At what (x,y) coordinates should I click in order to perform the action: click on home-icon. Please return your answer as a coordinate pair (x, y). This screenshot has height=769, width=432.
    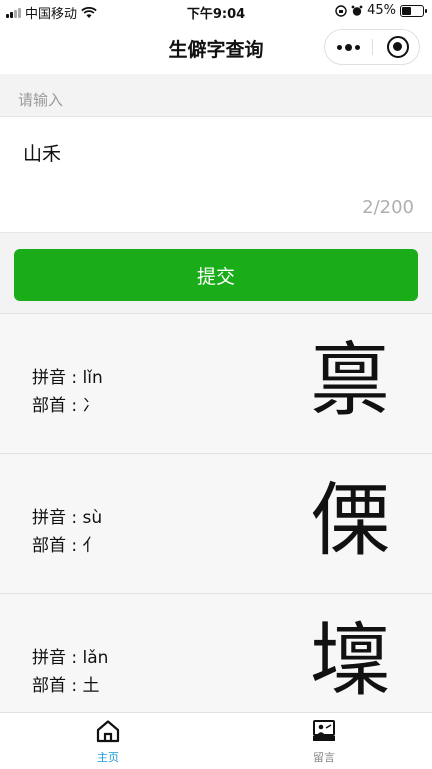
    Looking at the image, I should click on (108, 731).